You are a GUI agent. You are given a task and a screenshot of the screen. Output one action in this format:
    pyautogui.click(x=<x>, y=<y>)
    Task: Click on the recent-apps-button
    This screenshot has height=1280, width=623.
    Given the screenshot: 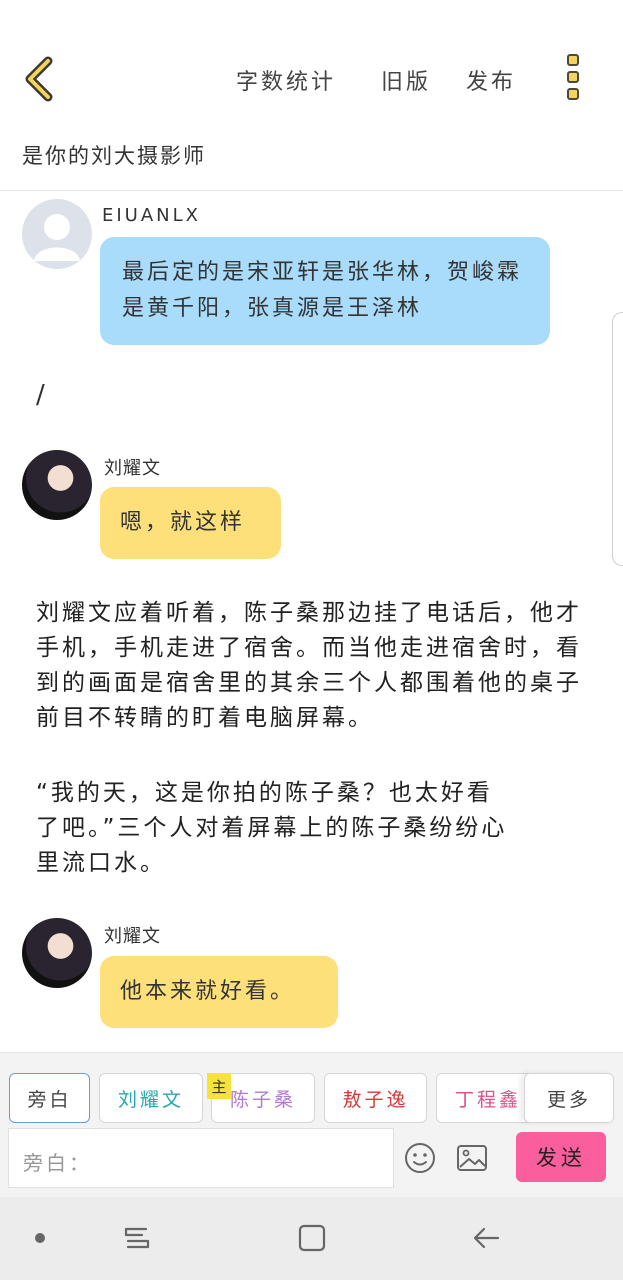 What is the action you would take?
    pyautogui.click(x=137, y=1238)
    